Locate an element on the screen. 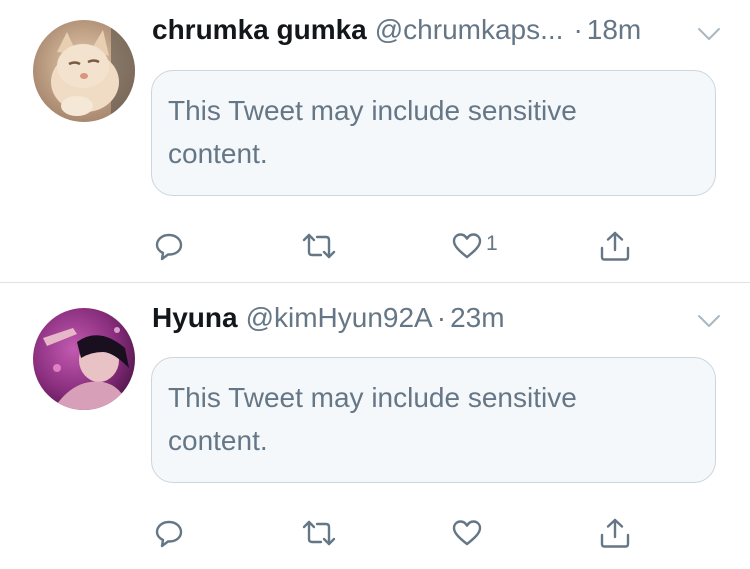 The width and height of the screenshot is (750, 569). display-name: chrumka gumka is located at coordinates (259, 30).